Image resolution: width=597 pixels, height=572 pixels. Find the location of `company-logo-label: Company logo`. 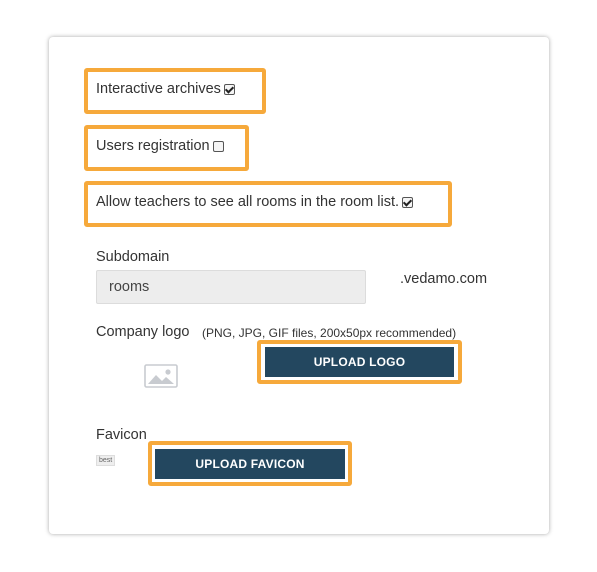

company-logo-label: Company logo is located at coordinates (143, 332).